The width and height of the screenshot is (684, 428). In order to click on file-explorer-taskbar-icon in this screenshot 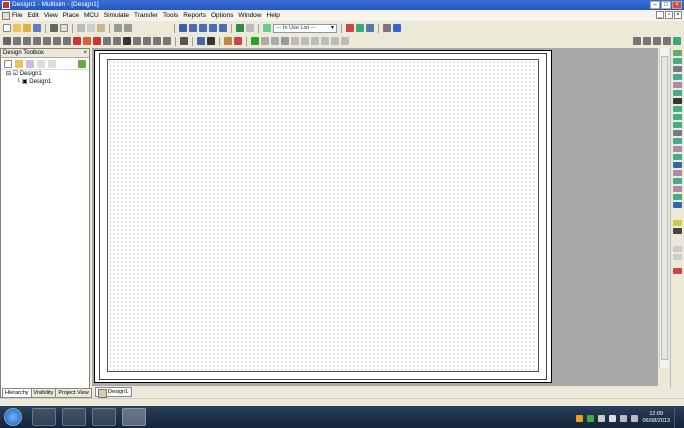, I will do `click(74, 417)`.